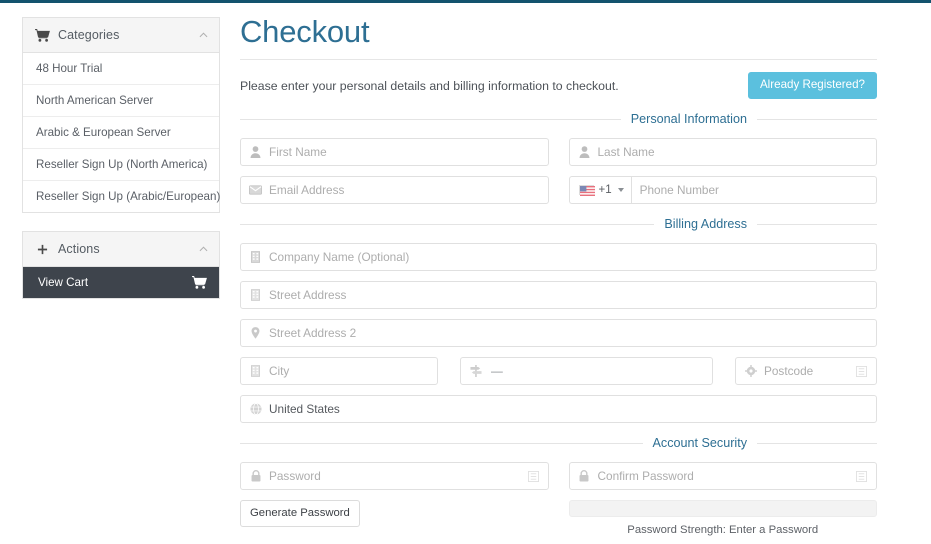 The height and width of the screenshot is (544, 931). What do you see at coordinates (279, 371) in the screenshot?
I see `city-placeholder: City` at bounding box center [279, 371].